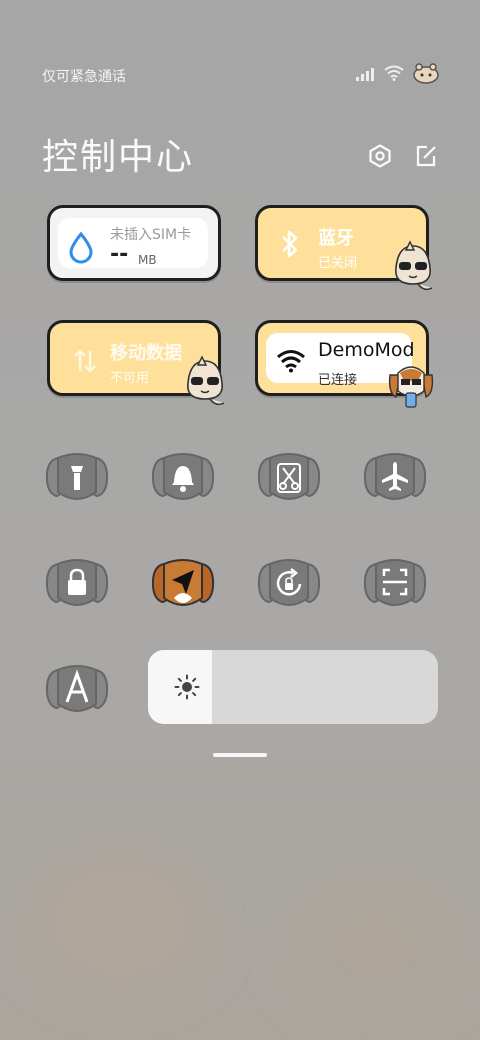 This screenshot has width=480, height=1040. I want to click on bluetooth-label: 蓝牙, so click(336, 238).